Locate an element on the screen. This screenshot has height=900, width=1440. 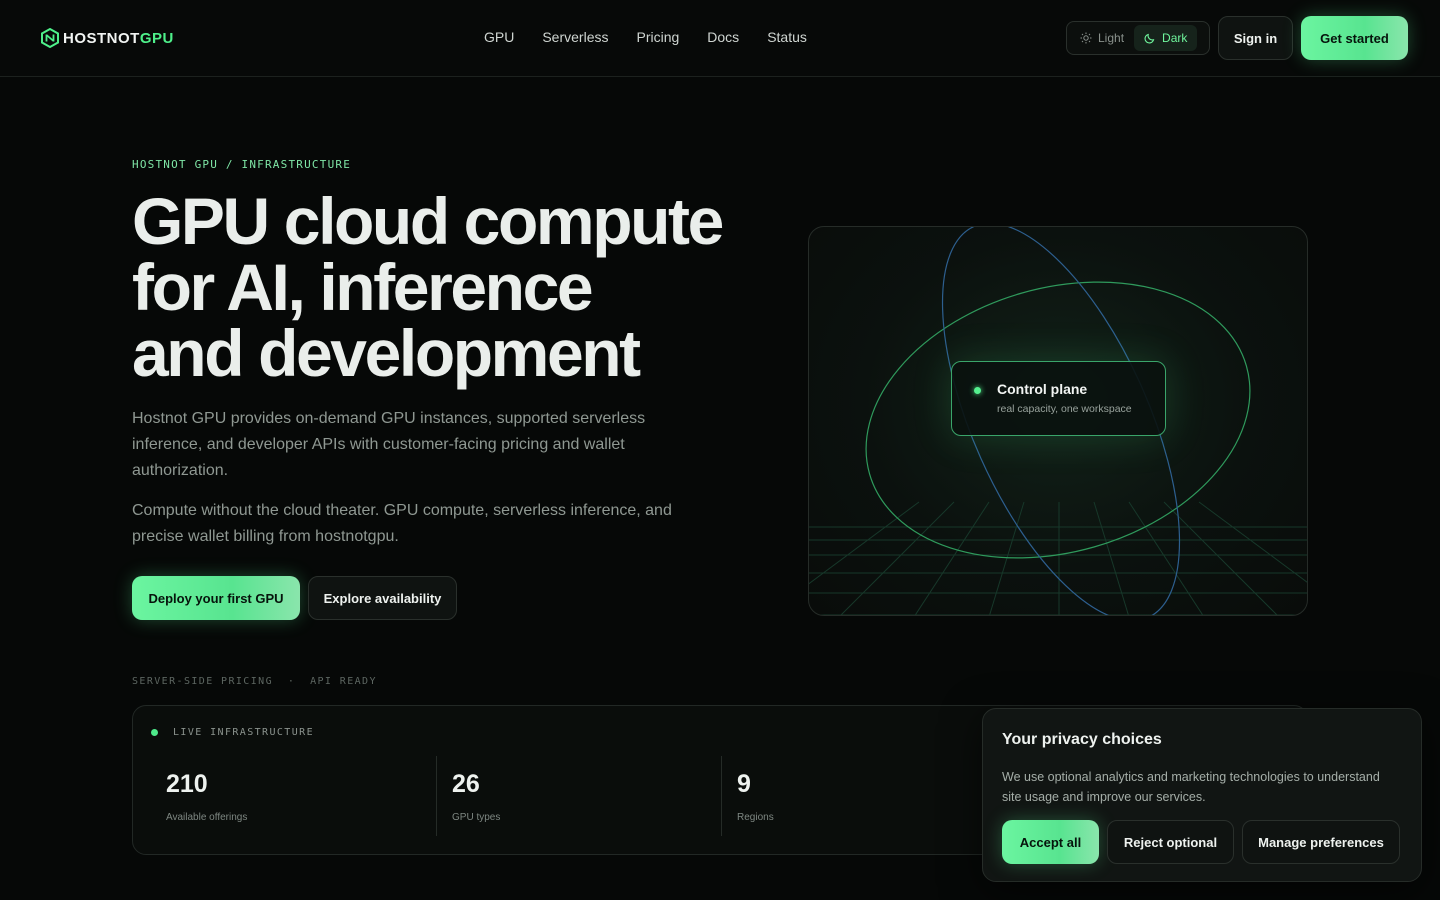
nav-serverless: Serverless is located at coordinates (575, 37).